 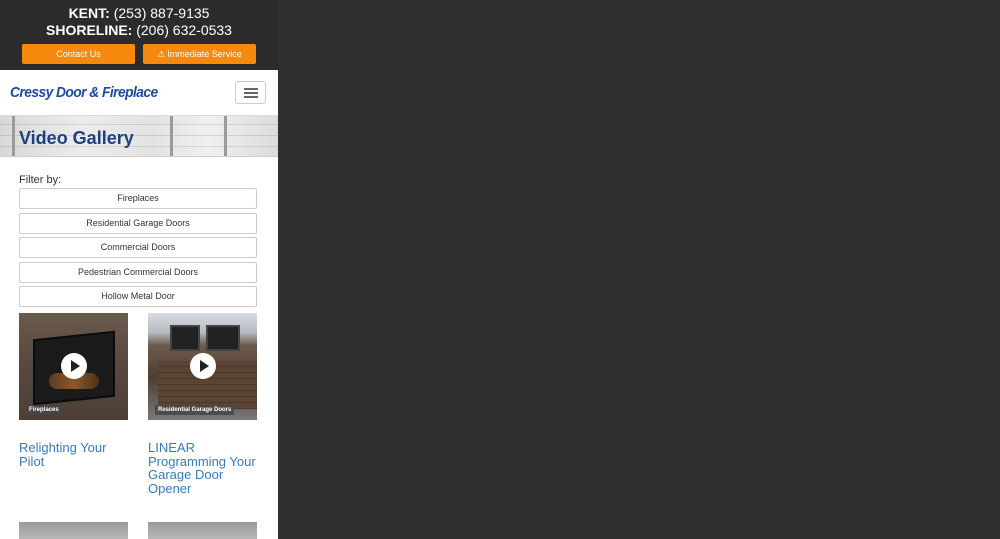 What do you see at coordinates (89, 30) in the screenshot?
I see `shoreline-label: SHORELINE:` at bounding box center [89, 30].